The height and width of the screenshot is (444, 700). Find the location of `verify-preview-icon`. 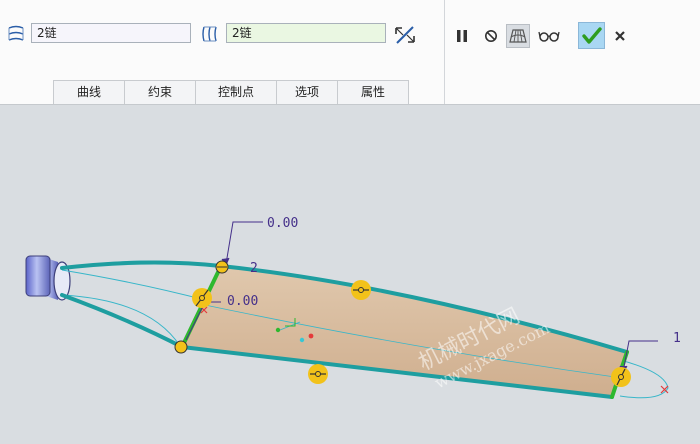

verify-preview-icon is located at coordinates (518, 36).